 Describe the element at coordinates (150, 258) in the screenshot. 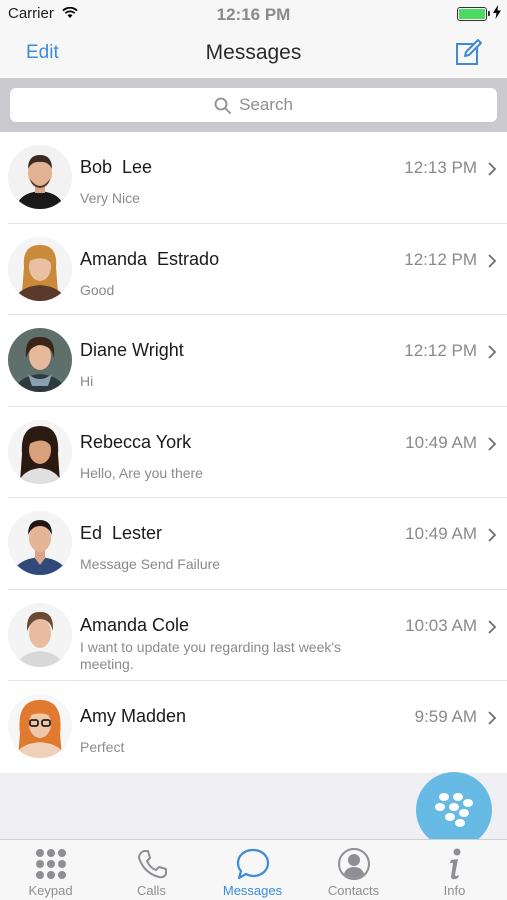

I see `contact-name: Amanda Estrado` at that location.